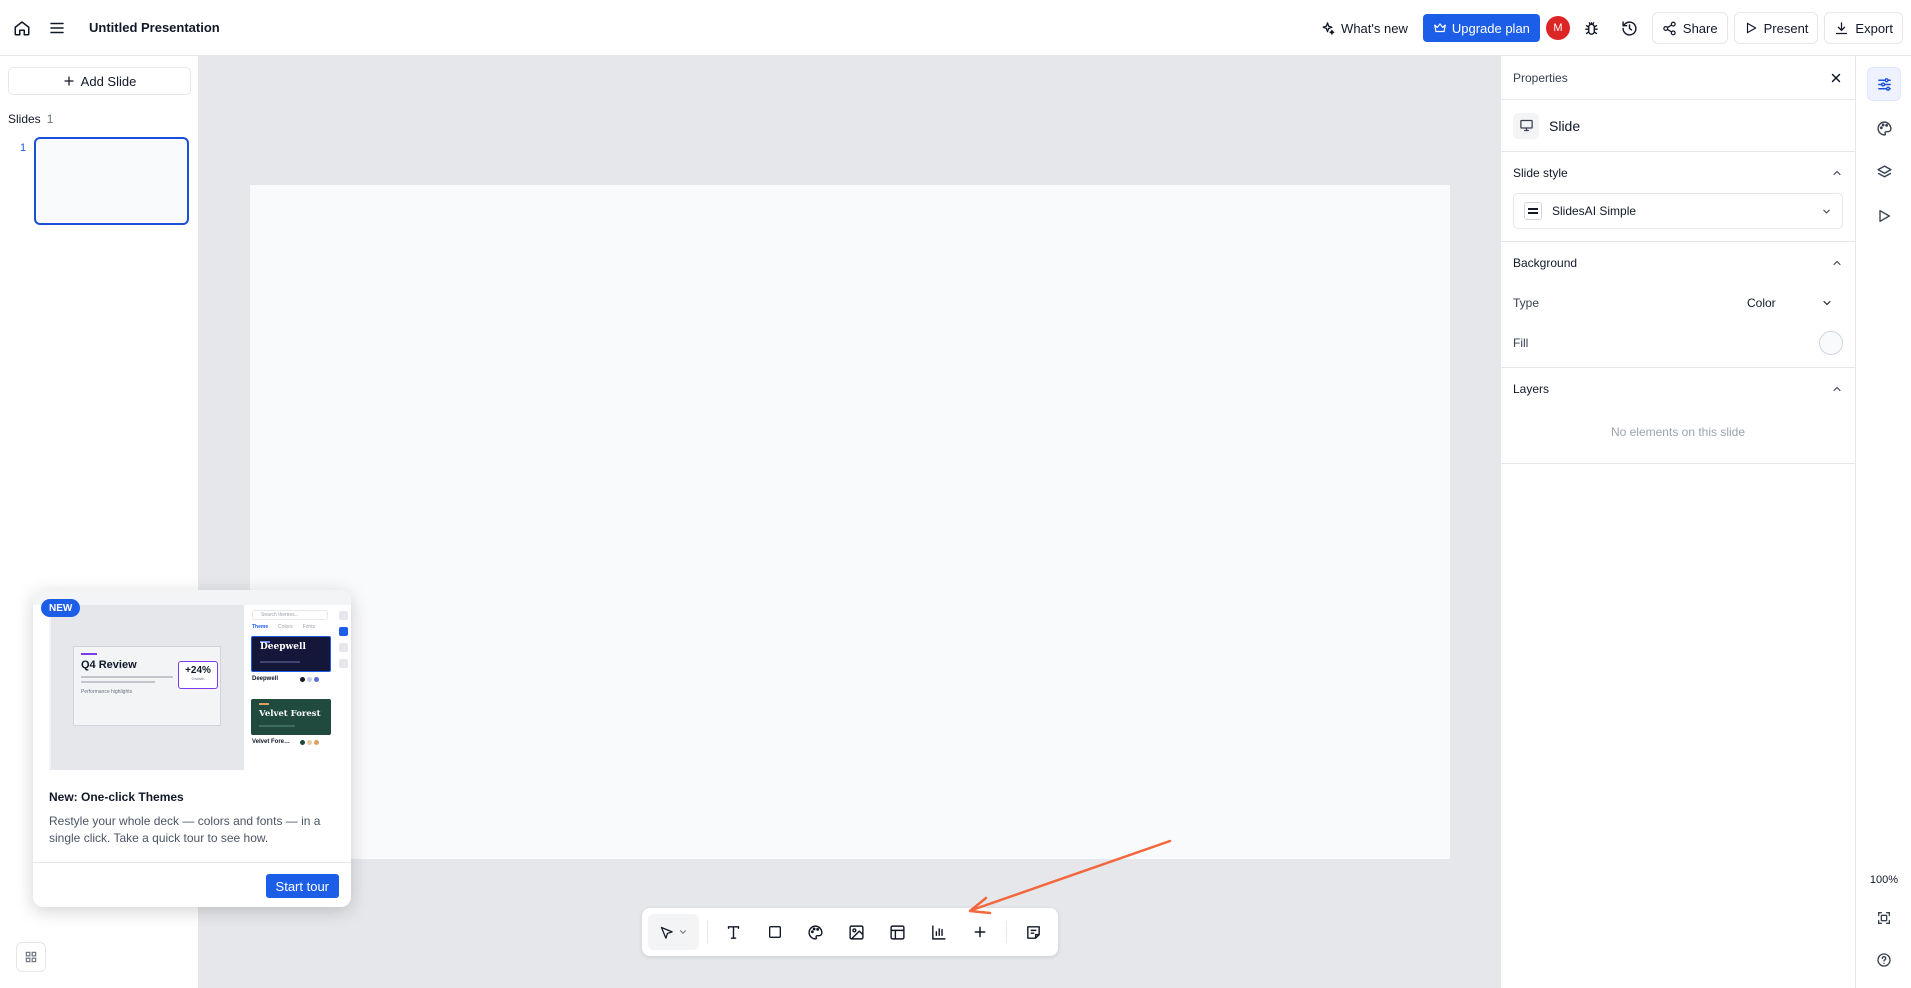 This screenshot has width=1911, height=988. I want to click on square-icon, so click(774, 932).